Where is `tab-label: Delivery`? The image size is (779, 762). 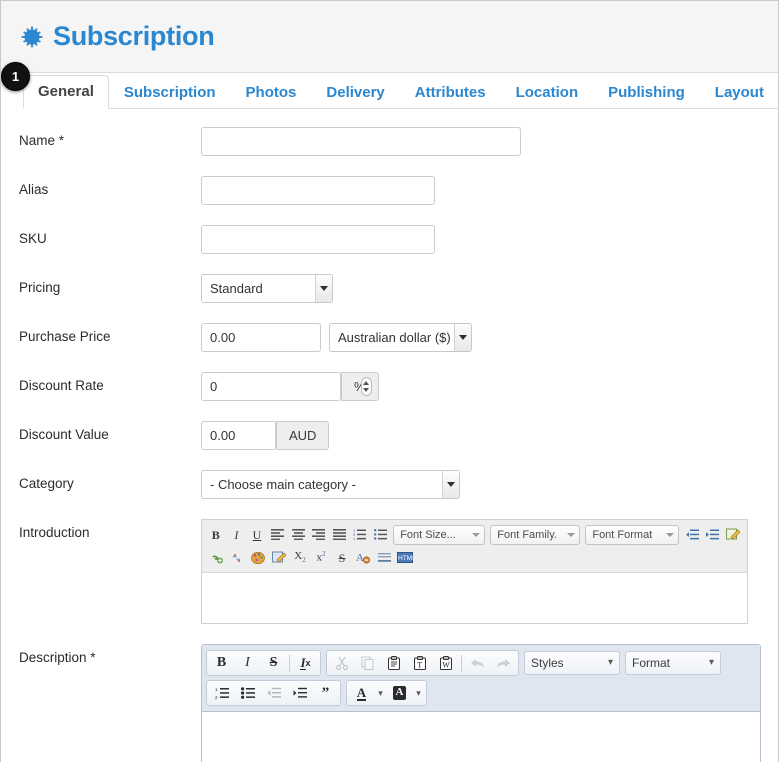 tab-label: Delivery is located at coordinates (355, 92).